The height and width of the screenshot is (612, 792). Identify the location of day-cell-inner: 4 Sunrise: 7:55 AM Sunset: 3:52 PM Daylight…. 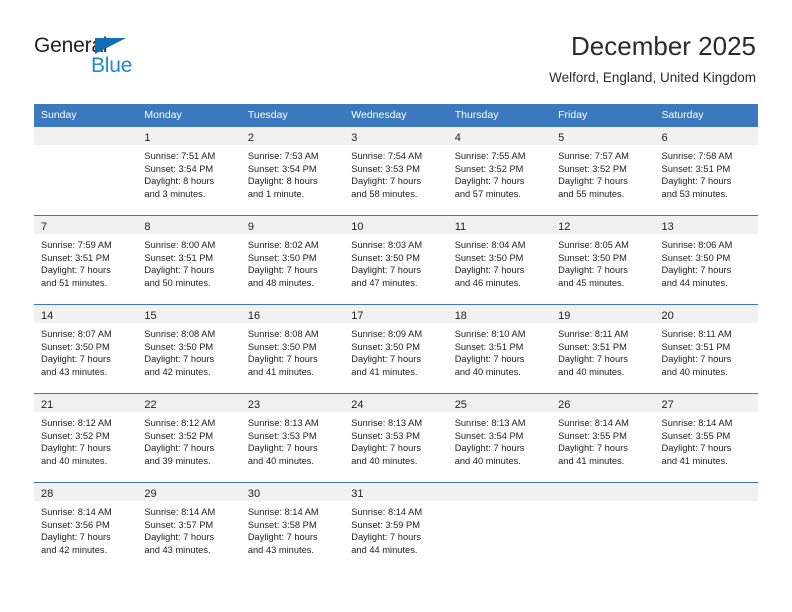
(499, 171).